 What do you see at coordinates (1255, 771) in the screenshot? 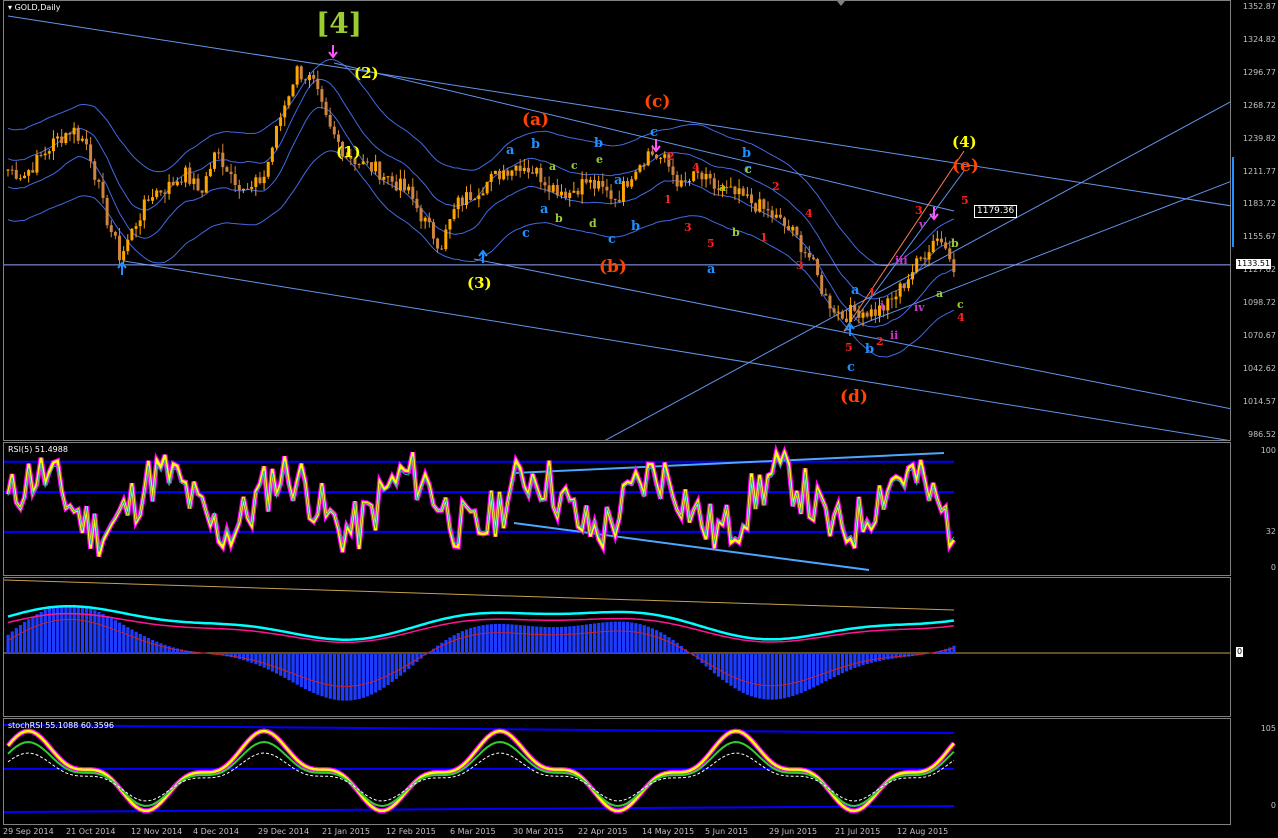
I see `stochrsi-axis: 105 0` at bounding box center [1255, 771].